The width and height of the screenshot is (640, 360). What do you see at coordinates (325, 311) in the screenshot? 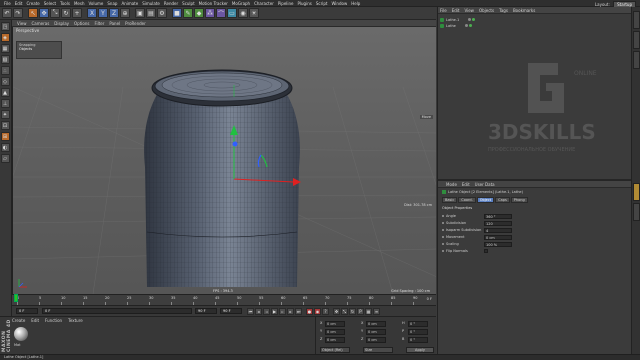
I see `key-selection-icon: ?` at bounding box center [325, 311].